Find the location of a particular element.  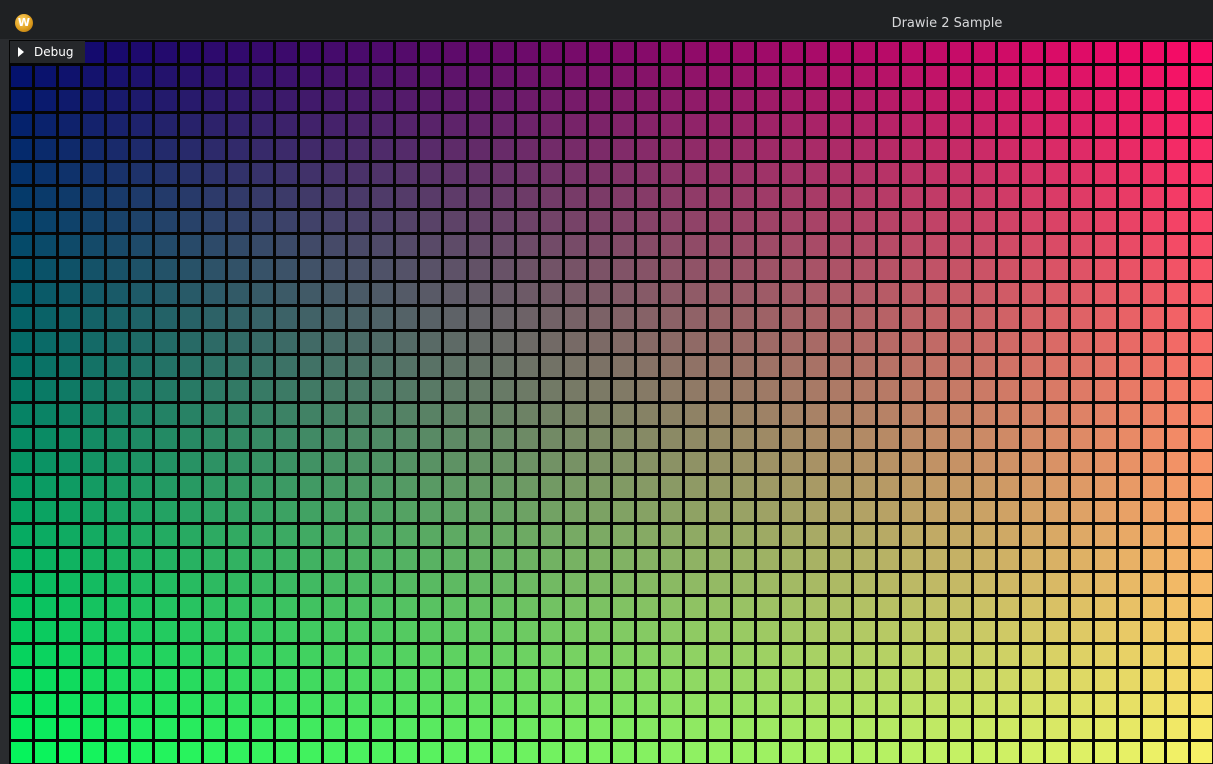

debug-panel-label: Debug is located at coordinates (54, 52).